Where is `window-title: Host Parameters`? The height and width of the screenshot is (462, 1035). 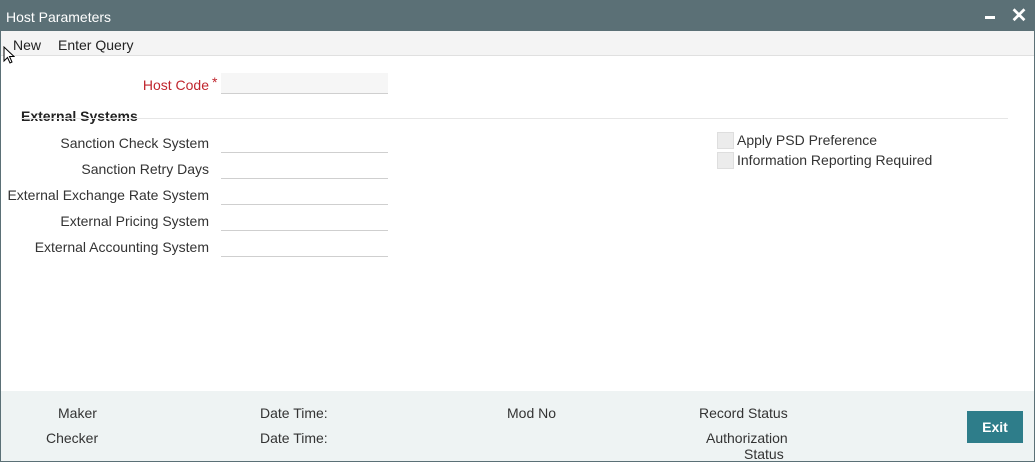 window-title: Host Parameters is located at coordinates (59, 17).